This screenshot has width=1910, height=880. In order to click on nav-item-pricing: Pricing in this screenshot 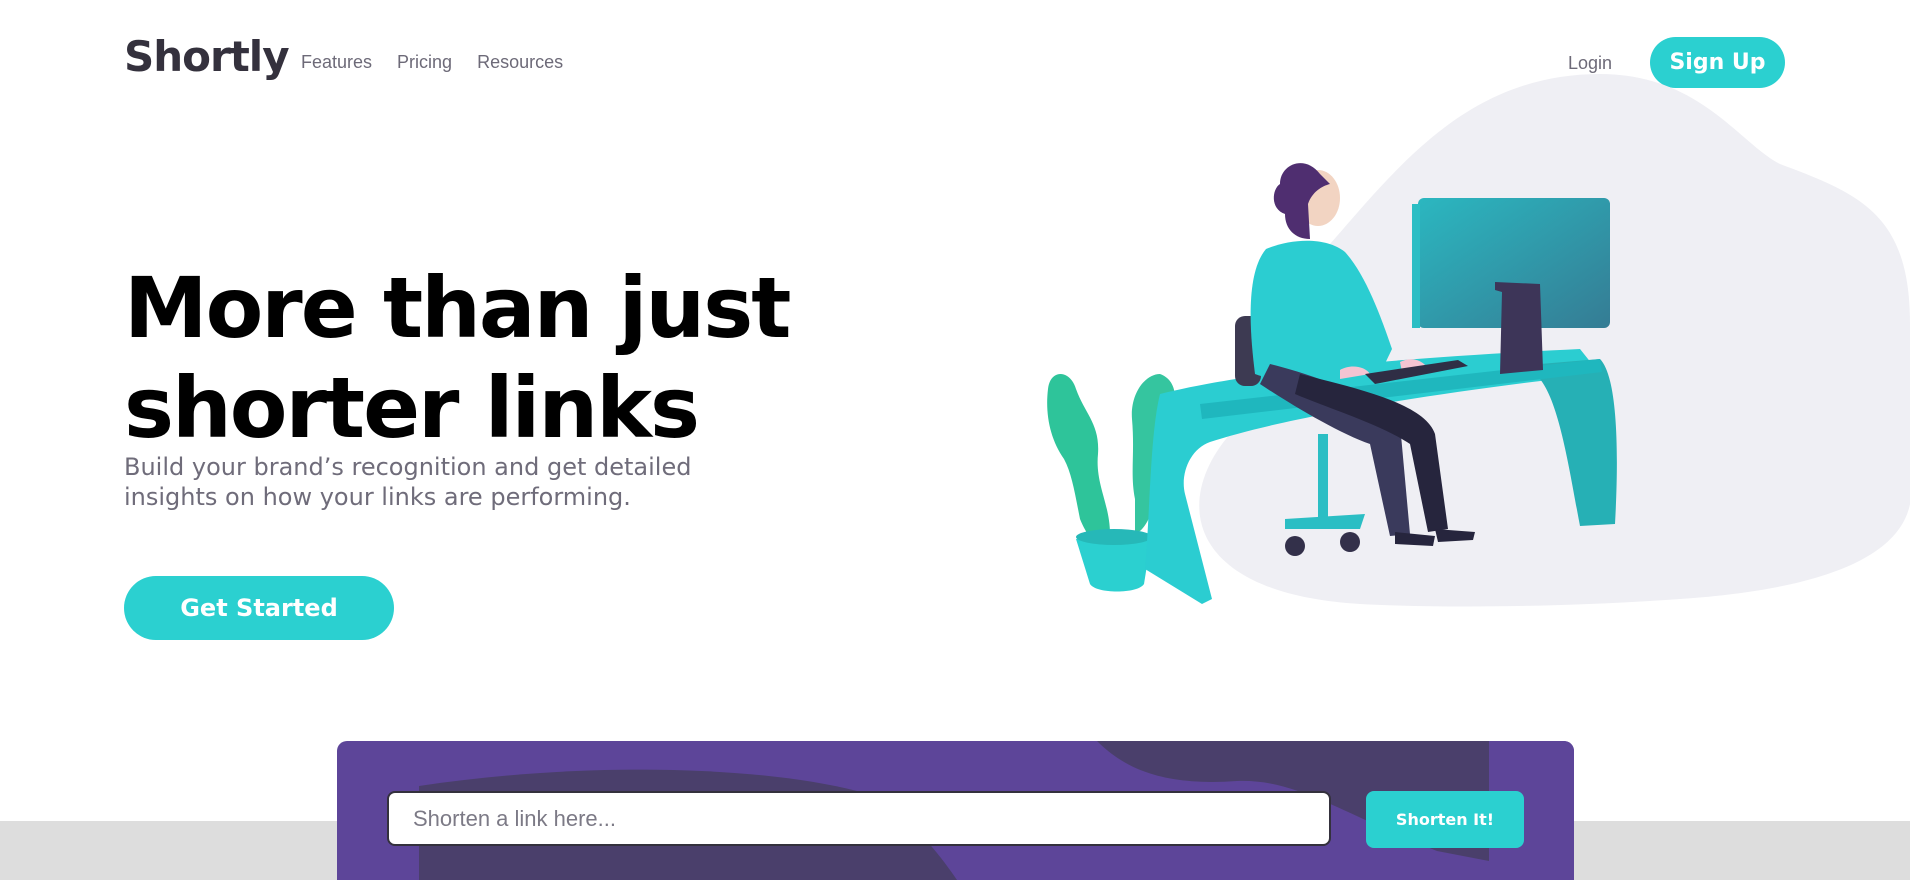, I will do `click(424, 62)`.